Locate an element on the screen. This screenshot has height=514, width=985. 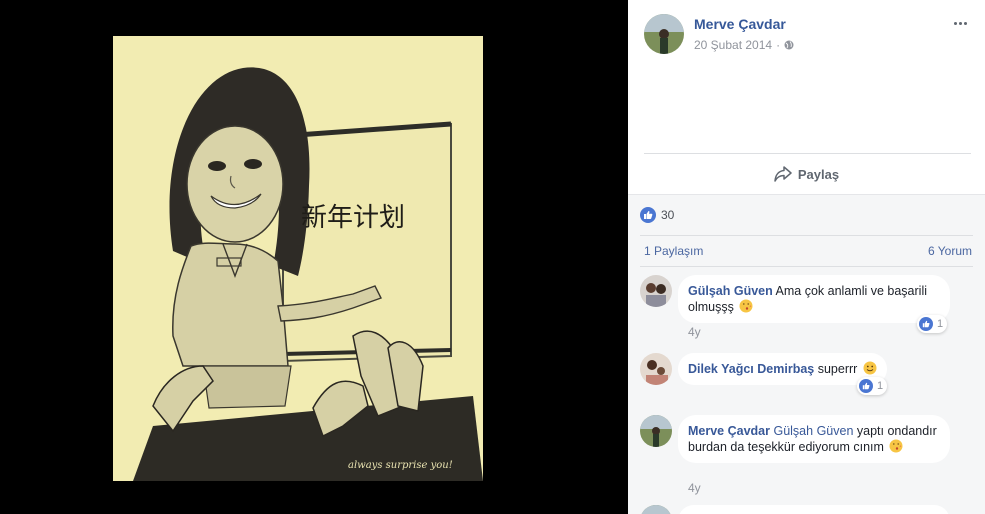
post-meta: 20 Şubat 2014 · is located at coordinates (744, 45).